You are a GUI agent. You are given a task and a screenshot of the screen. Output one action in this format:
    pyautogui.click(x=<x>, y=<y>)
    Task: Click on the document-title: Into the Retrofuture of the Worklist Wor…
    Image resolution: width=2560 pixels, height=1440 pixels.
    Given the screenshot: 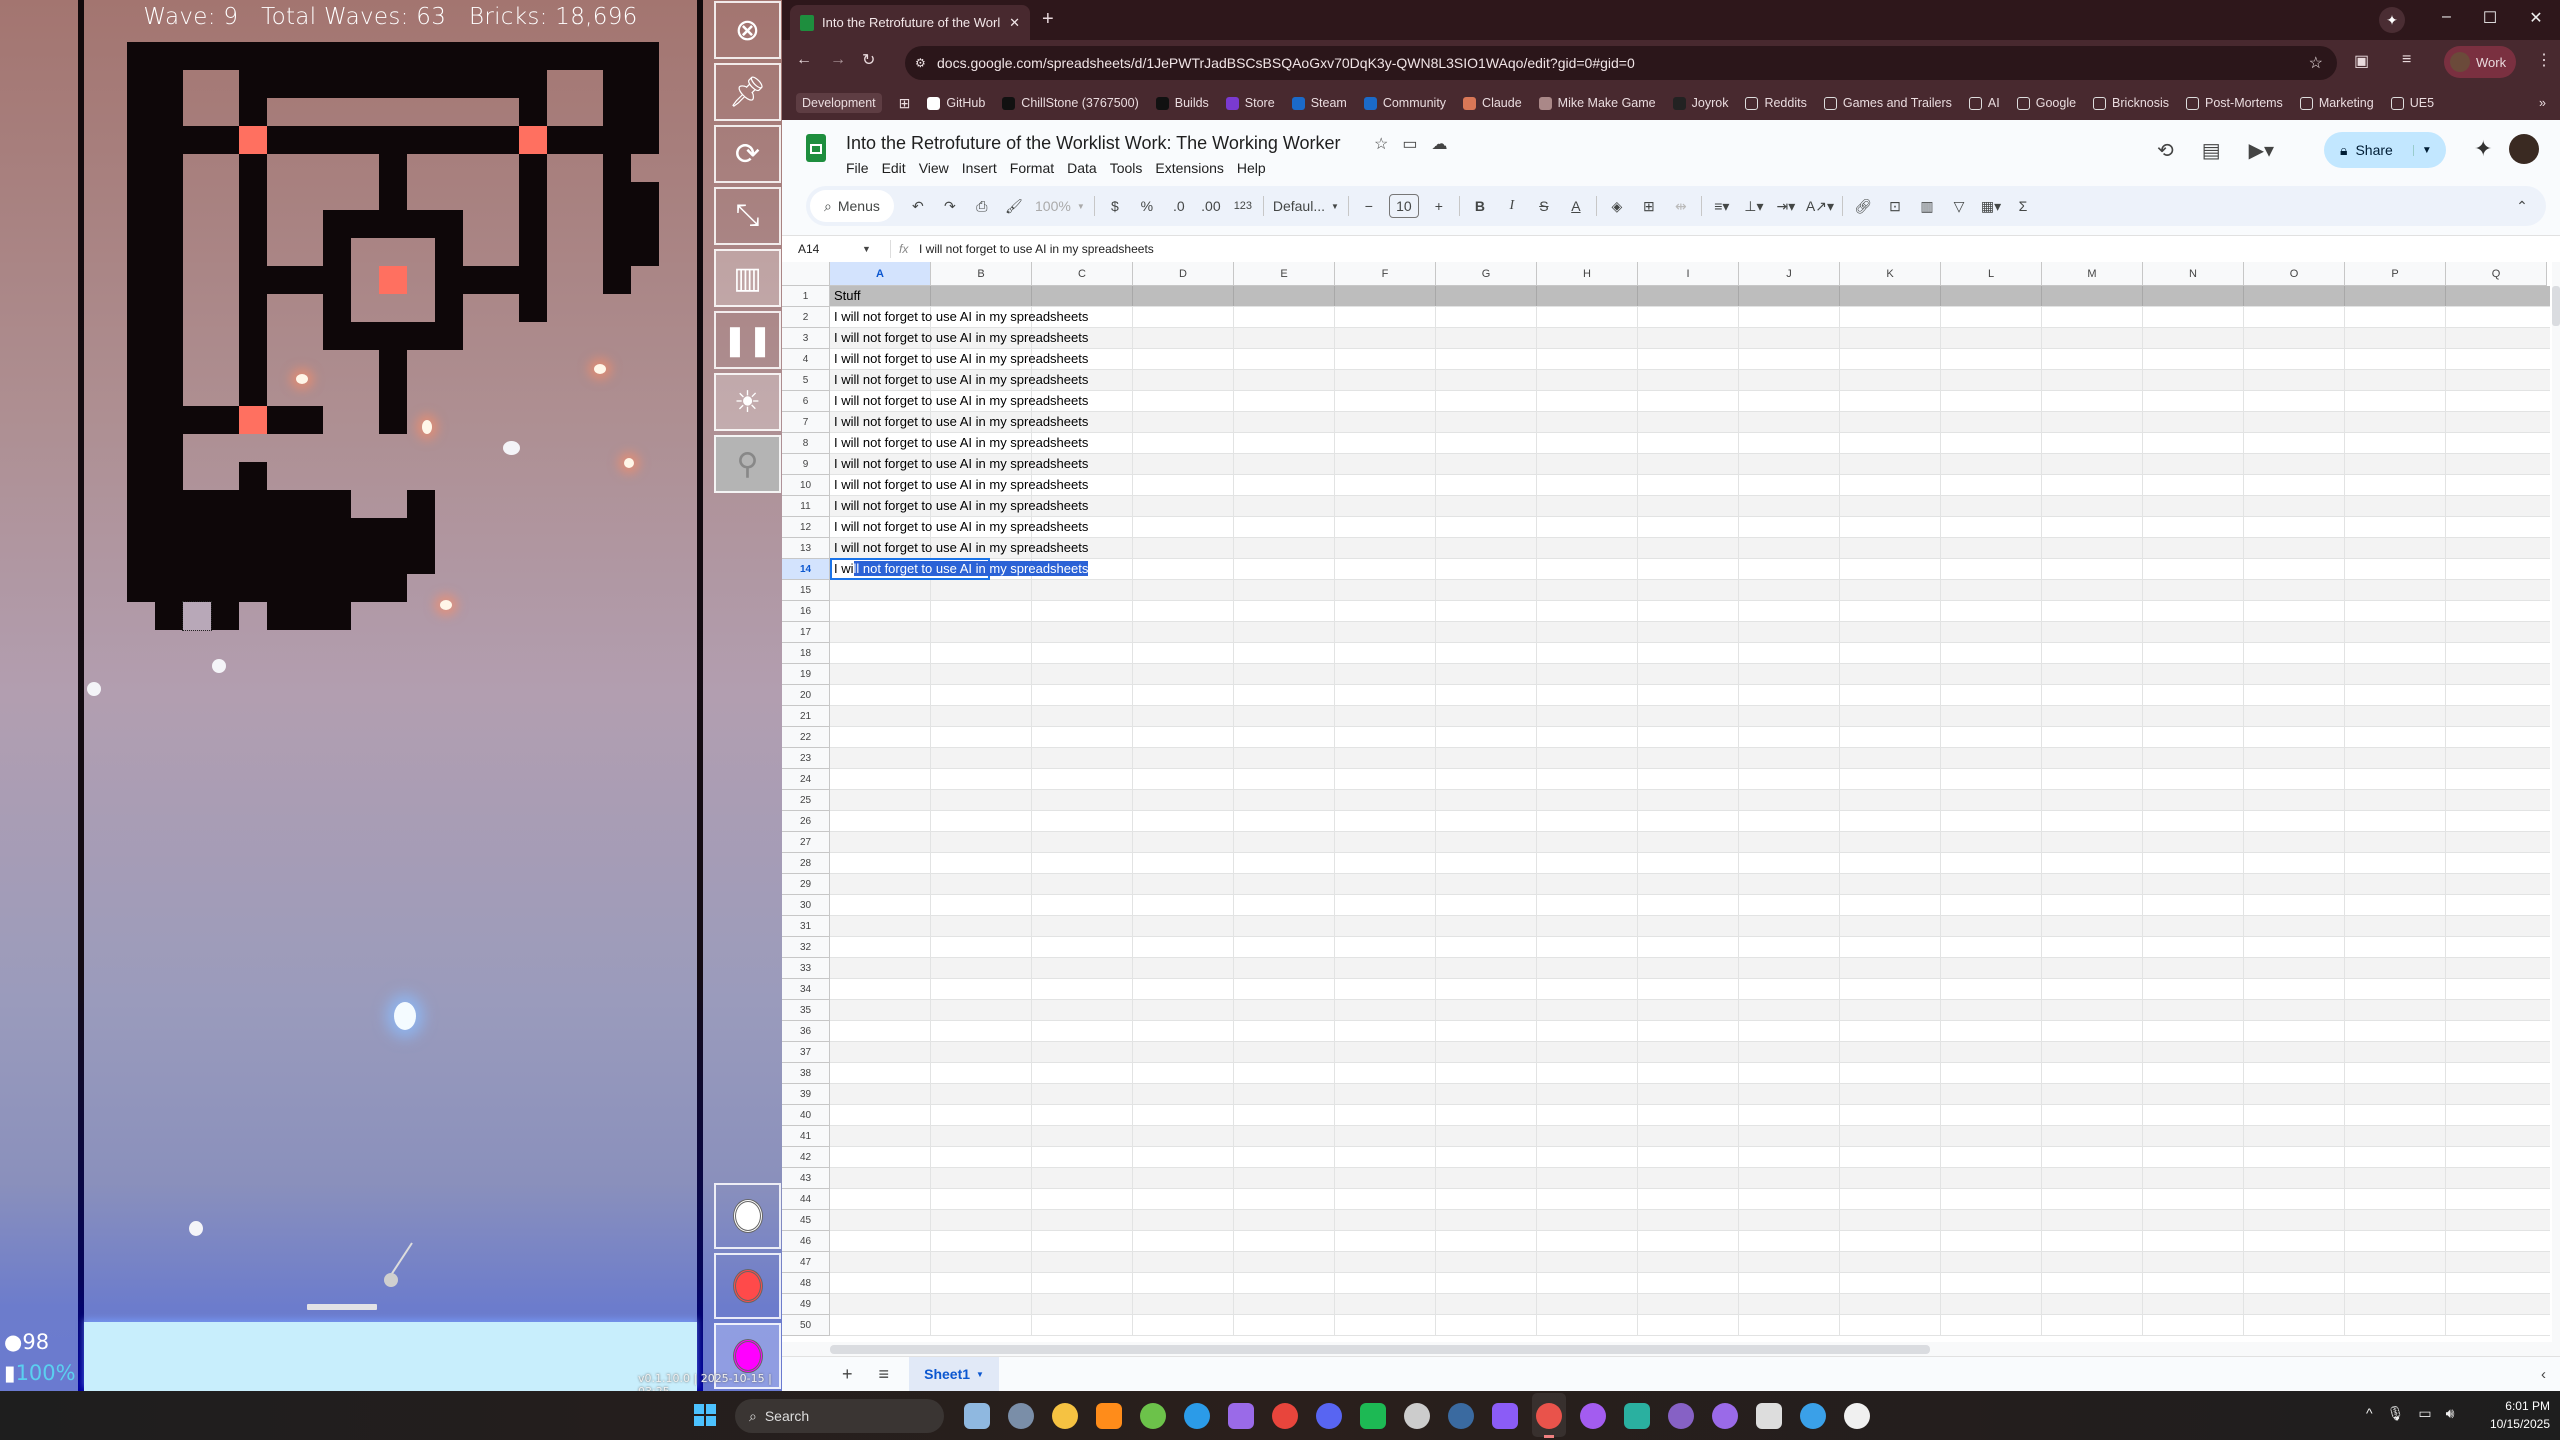 What is the action you would take?
    pyautogui.click(x=1093, y=143)
    